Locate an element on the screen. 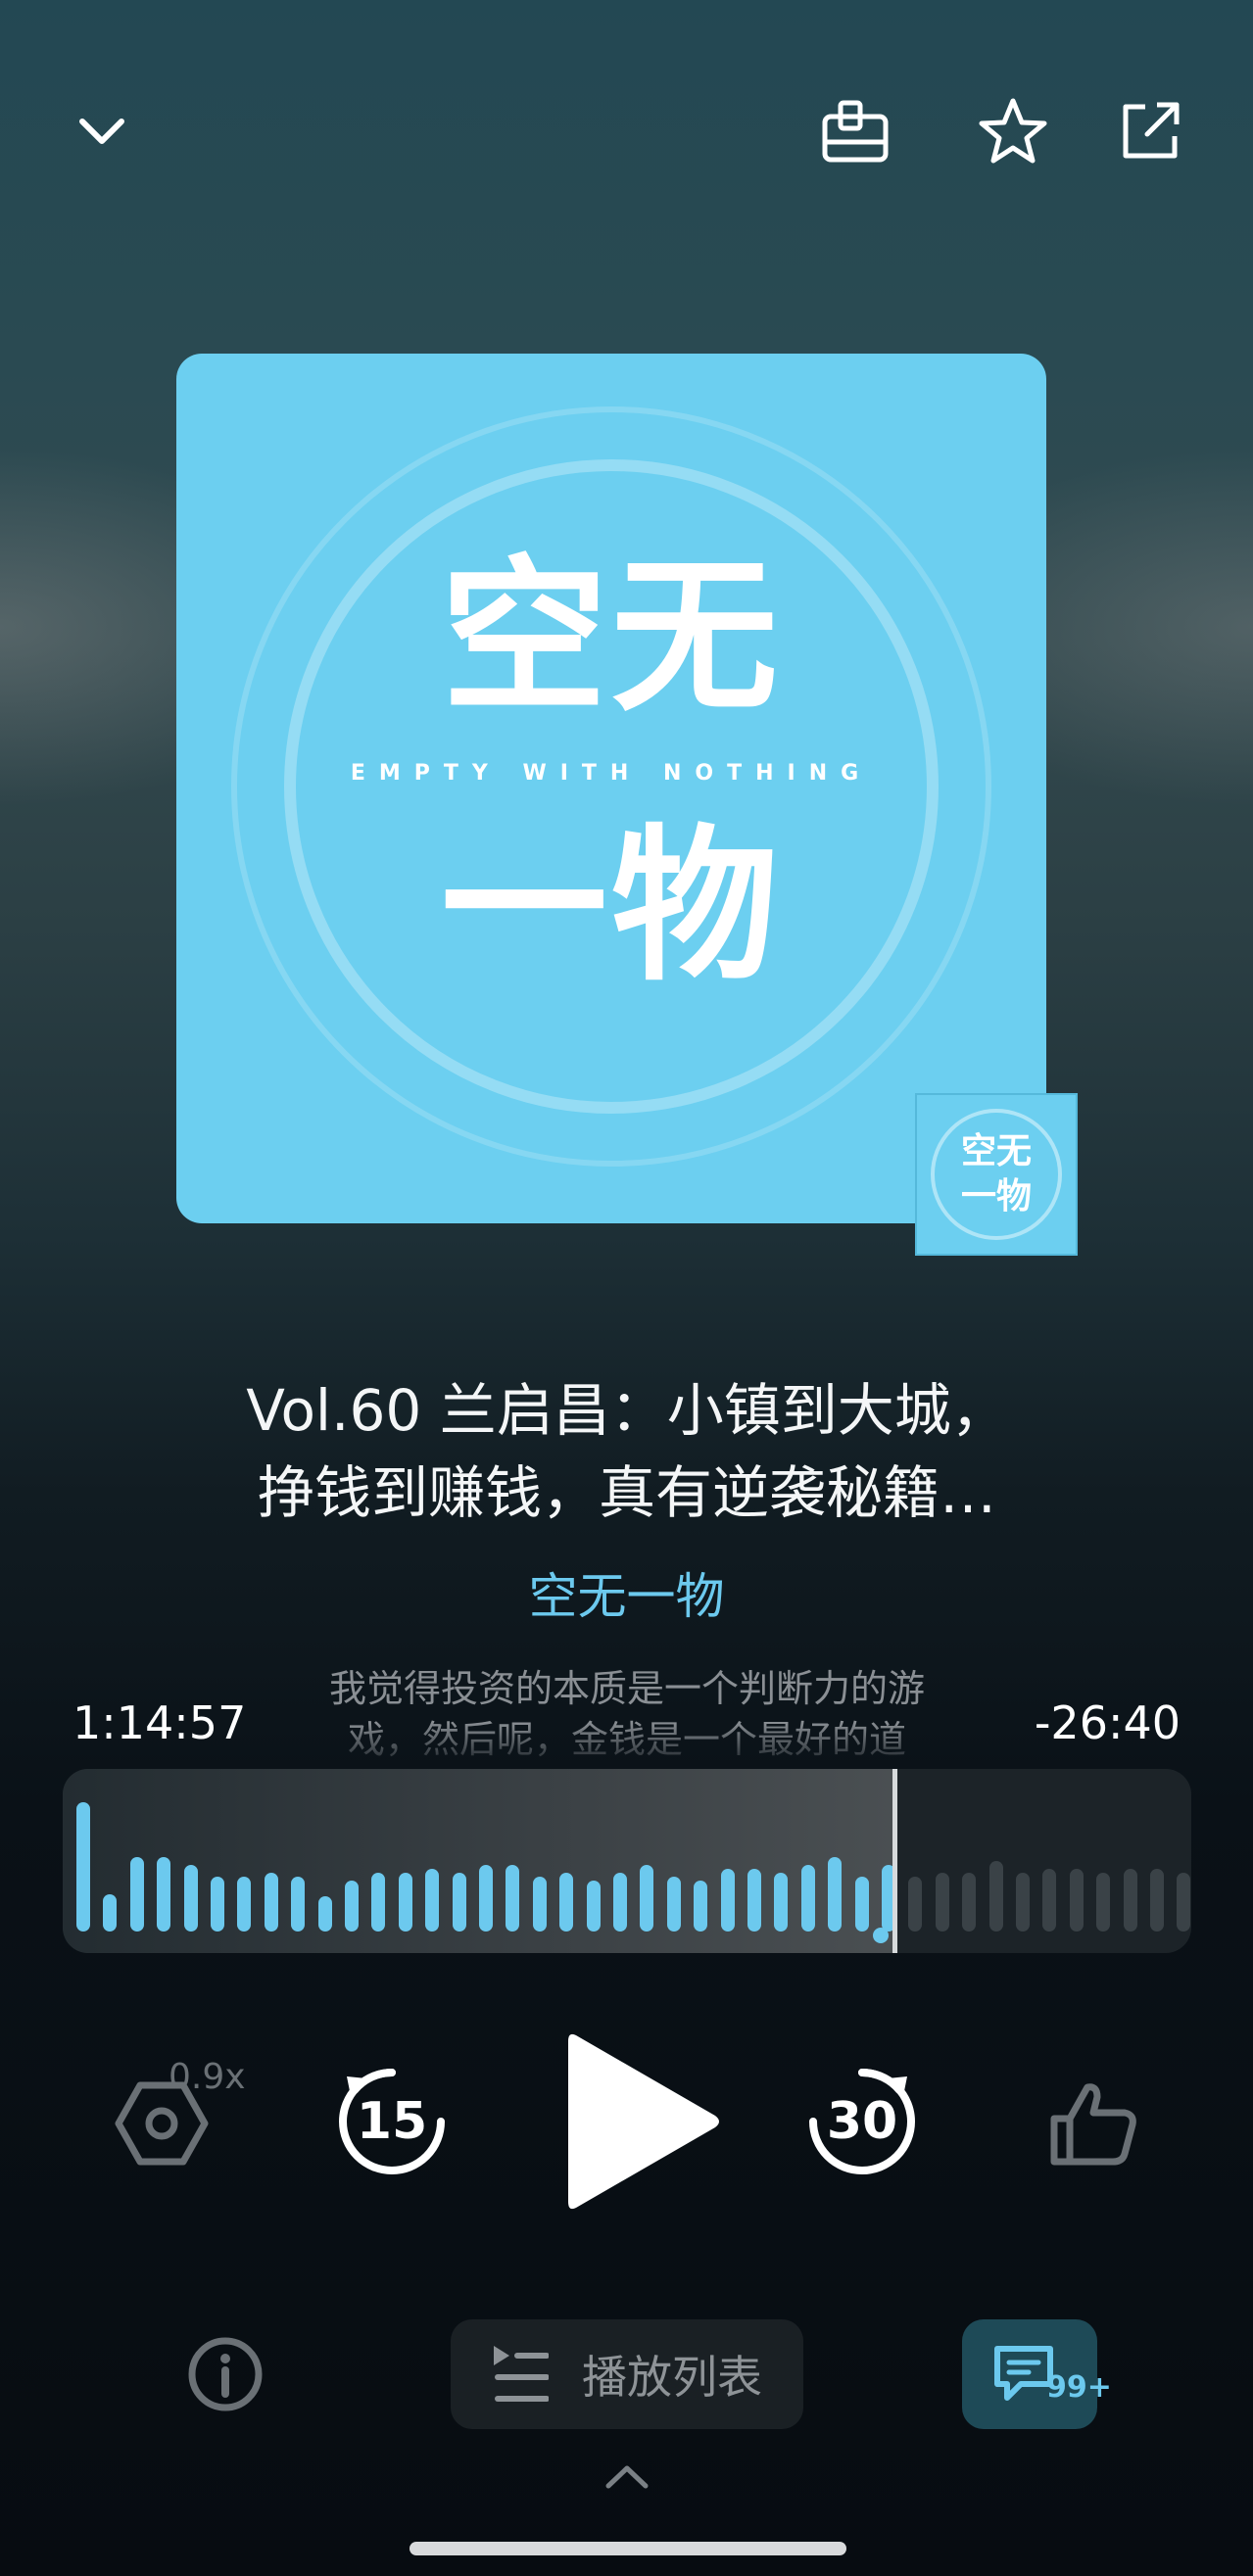  chevron-up-icon is located at coordinates (627, 2477).